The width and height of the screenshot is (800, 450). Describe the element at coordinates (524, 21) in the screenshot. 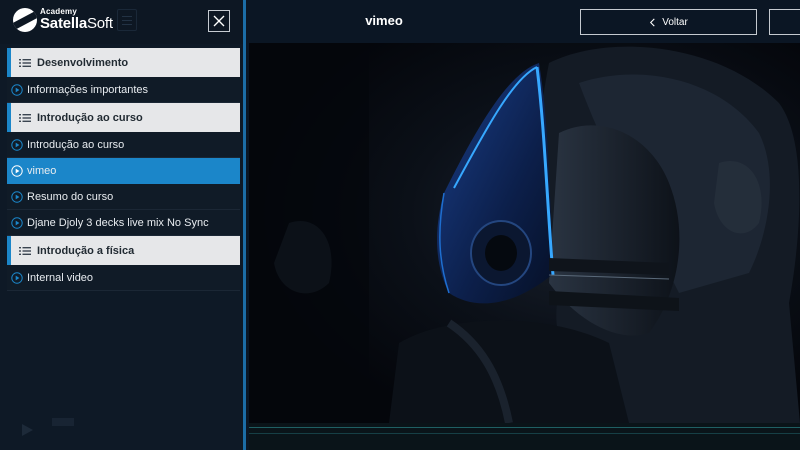

I see `topbar: vimeo Voltar` at that location.